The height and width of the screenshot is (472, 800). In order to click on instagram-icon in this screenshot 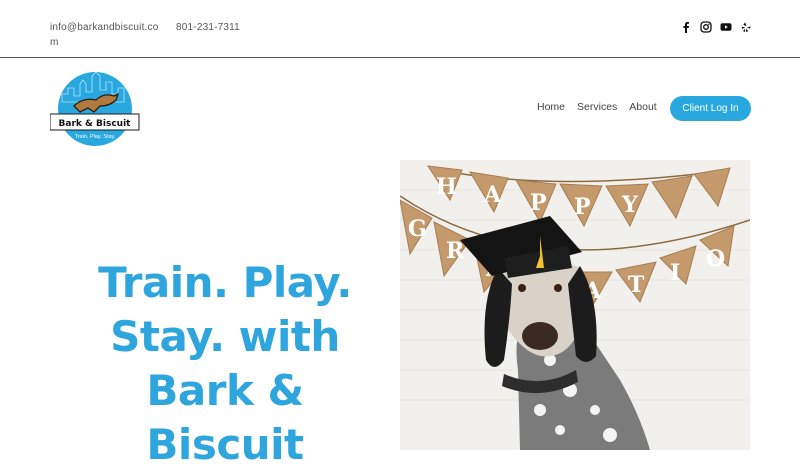, I will do `click(706, 27)`.